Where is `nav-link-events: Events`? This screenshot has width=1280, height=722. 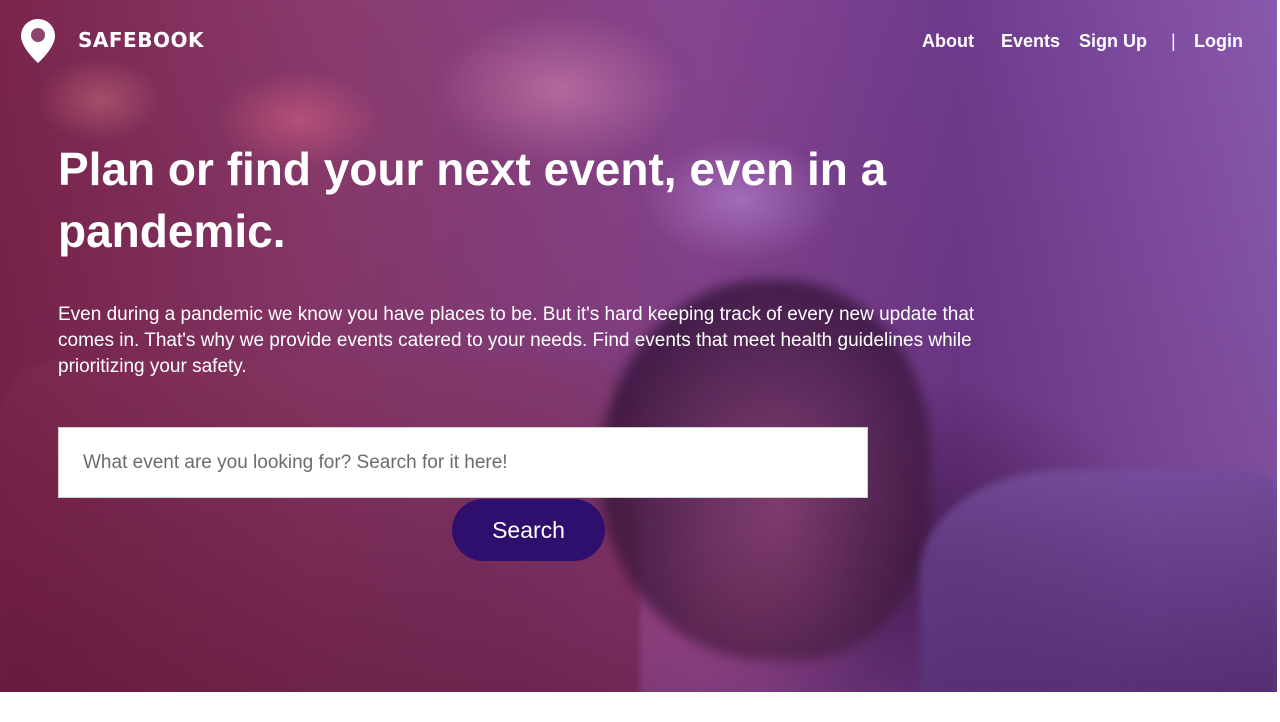
nav-link-events: Events is located at coordinates (1030, 41).